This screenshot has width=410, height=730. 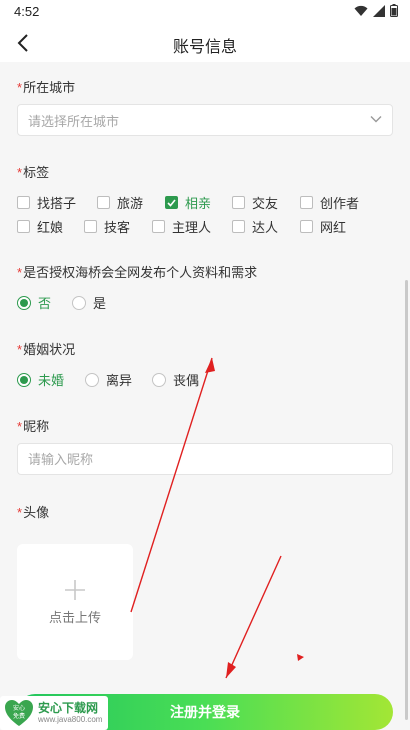 I want to click on wifi-icon, so click(x=361, y=10).